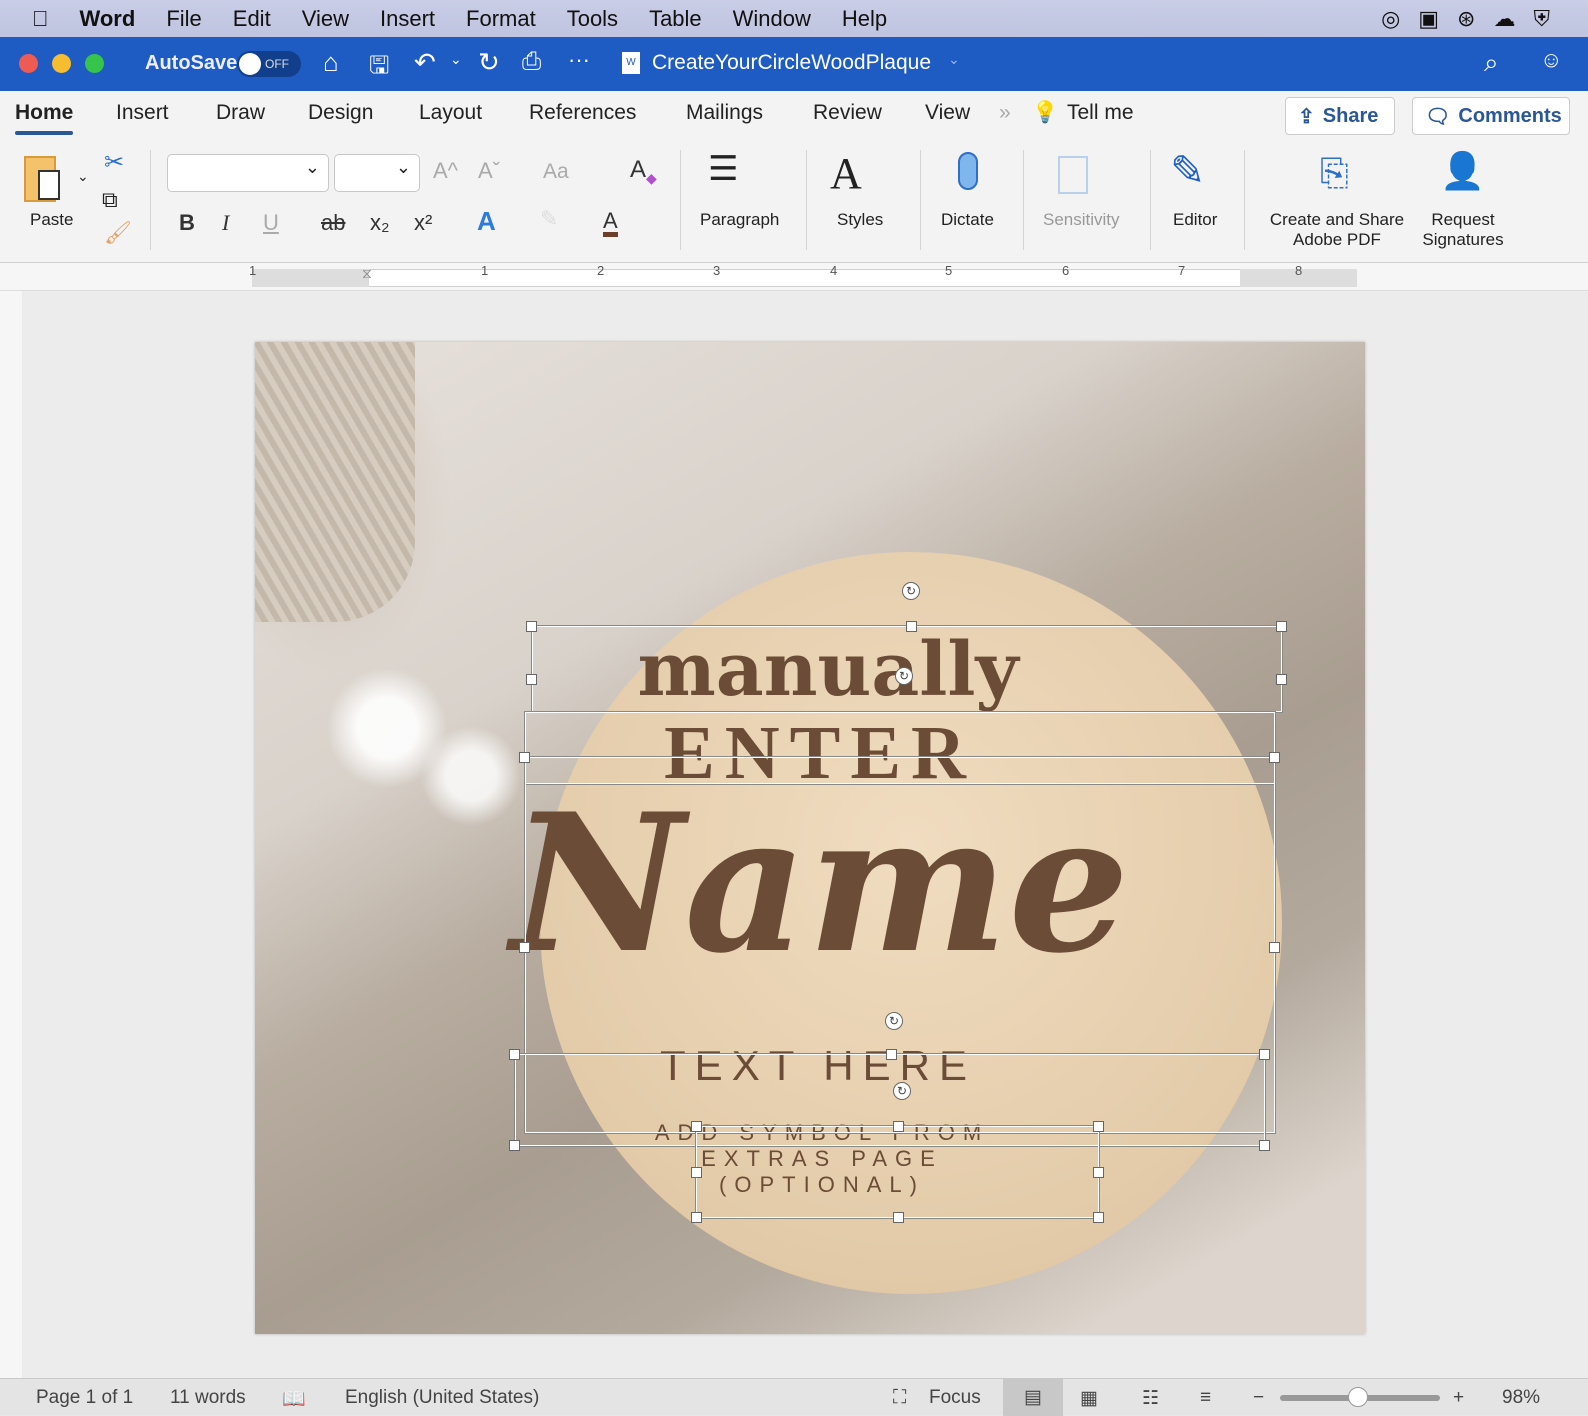  What do you see at coordinates (1337, 230) in the screenshot?
I see `create-share-pdf-button: Create and Share Adobe PDF` at bounding box center [1337, 230].